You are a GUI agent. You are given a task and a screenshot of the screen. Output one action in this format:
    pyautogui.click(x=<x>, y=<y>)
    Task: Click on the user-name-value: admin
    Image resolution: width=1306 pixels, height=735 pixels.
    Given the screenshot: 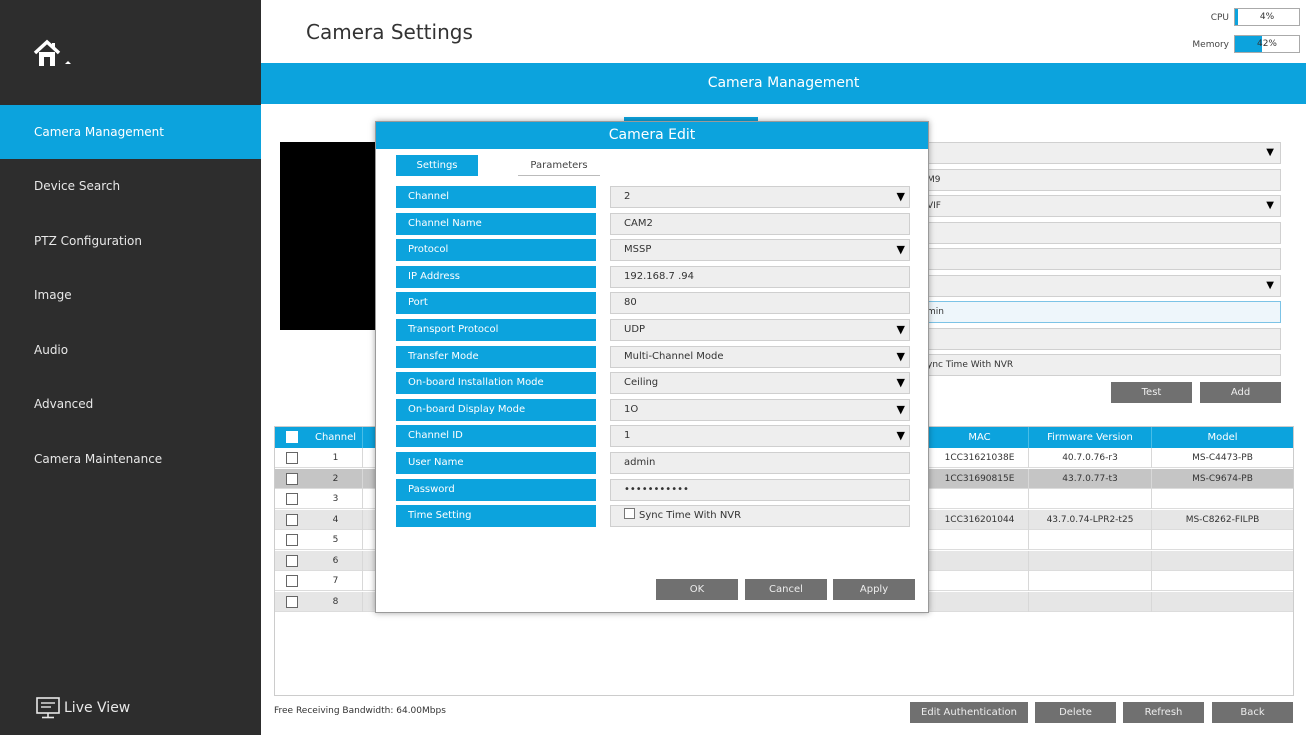 What is the action you would take?
    pyautogui.click(x=640, y=462)
    